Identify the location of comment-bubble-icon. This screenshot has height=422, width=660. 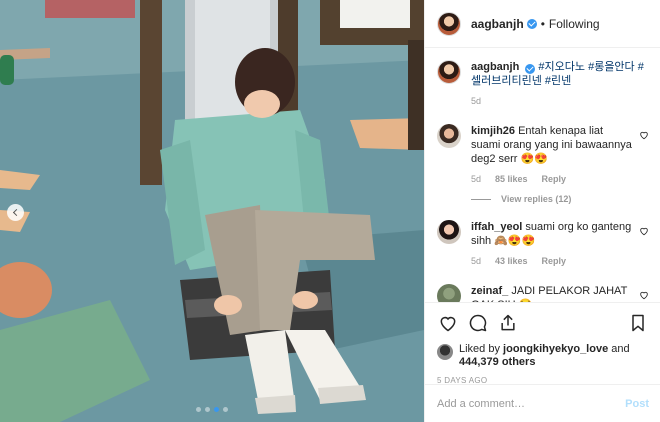
(478, 323).